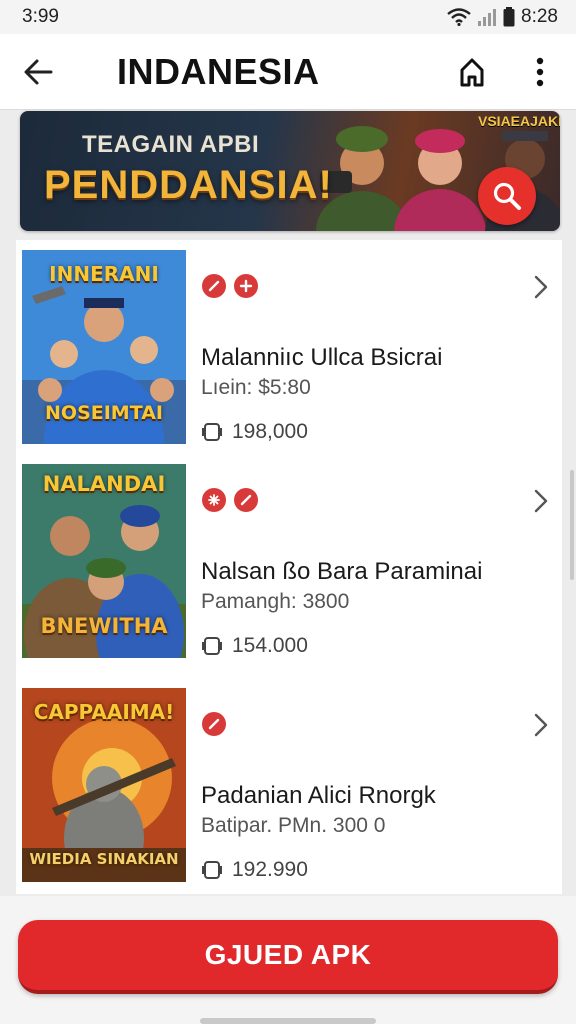 The width and height of the screenshot is (576, 1024). Describe the element at coordinates (293, 825) in the screenshot. I see `app-price: Batipar. PMn. 300 0` at that location.